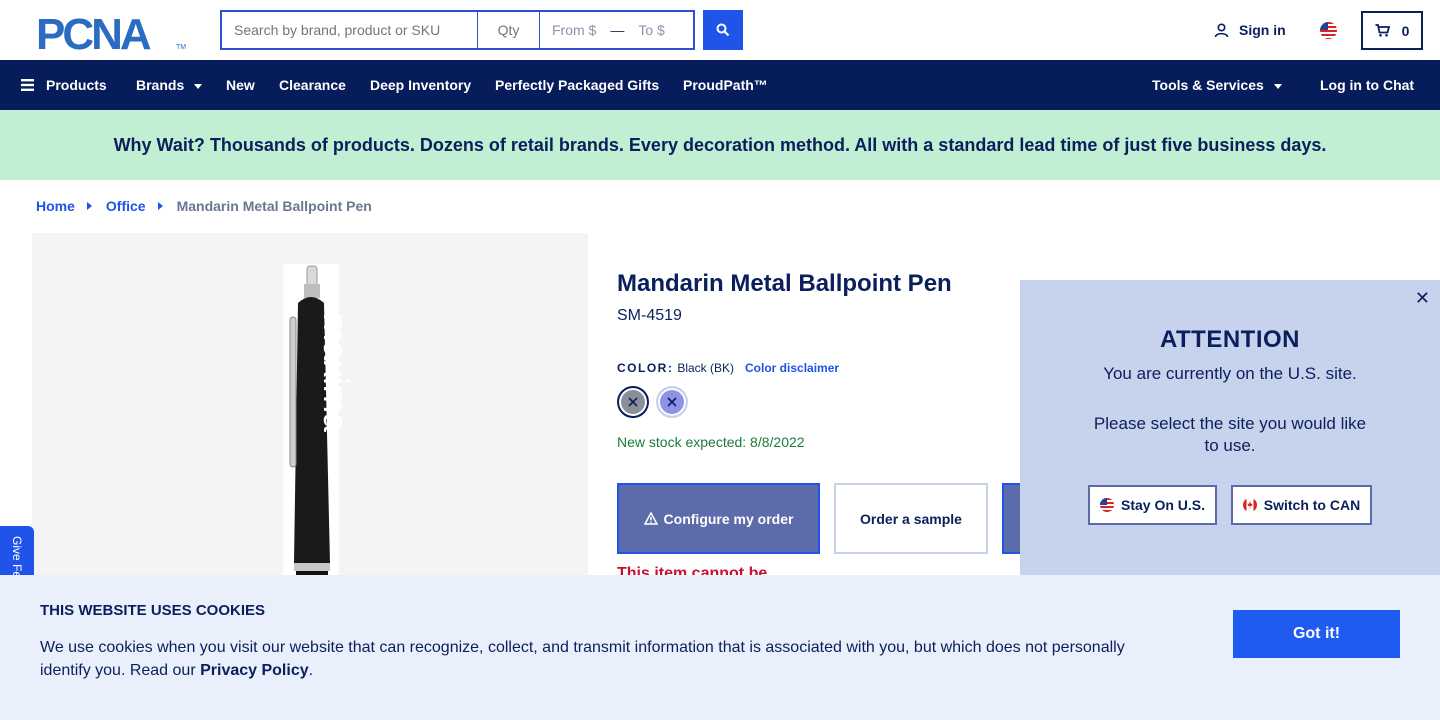  I want to click on search-button, so click(723, 30).